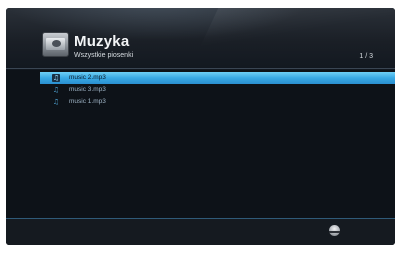  I want to click on page-title: Muzyka, so click(102, 41).